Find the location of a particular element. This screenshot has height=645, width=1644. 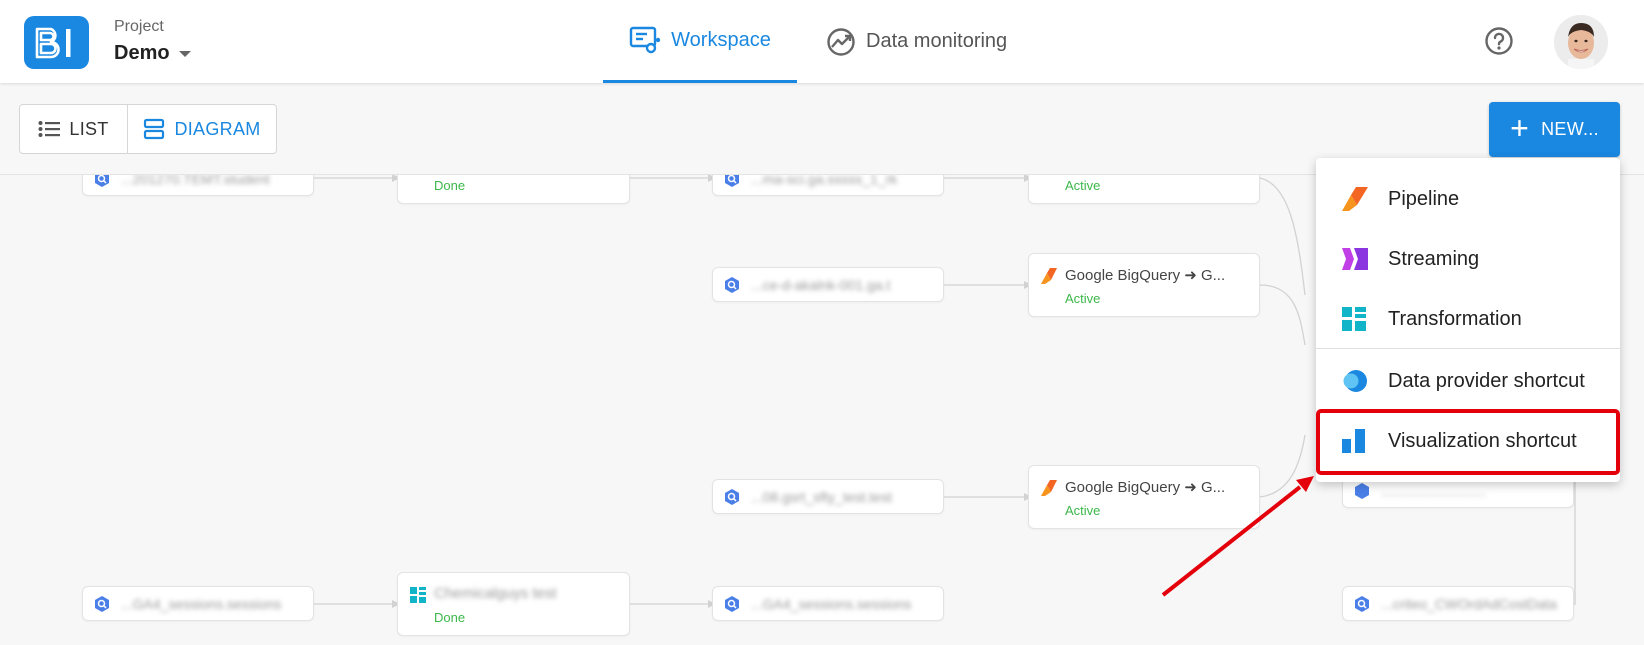

tab-workspace: Workspace is located at coordinates (700, 41).